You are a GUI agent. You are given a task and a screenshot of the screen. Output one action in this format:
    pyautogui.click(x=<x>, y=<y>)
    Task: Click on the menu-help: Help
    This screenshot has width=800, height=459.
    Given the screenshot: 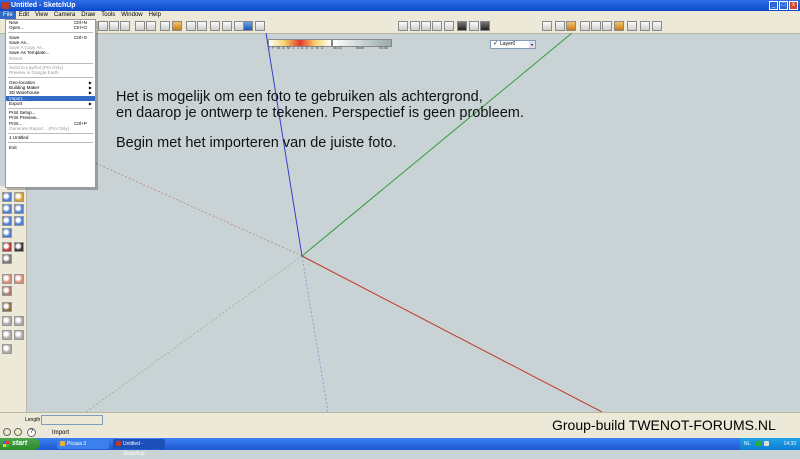 What is the action you would take?
    pyautogui.click(x=155, y=15)
    